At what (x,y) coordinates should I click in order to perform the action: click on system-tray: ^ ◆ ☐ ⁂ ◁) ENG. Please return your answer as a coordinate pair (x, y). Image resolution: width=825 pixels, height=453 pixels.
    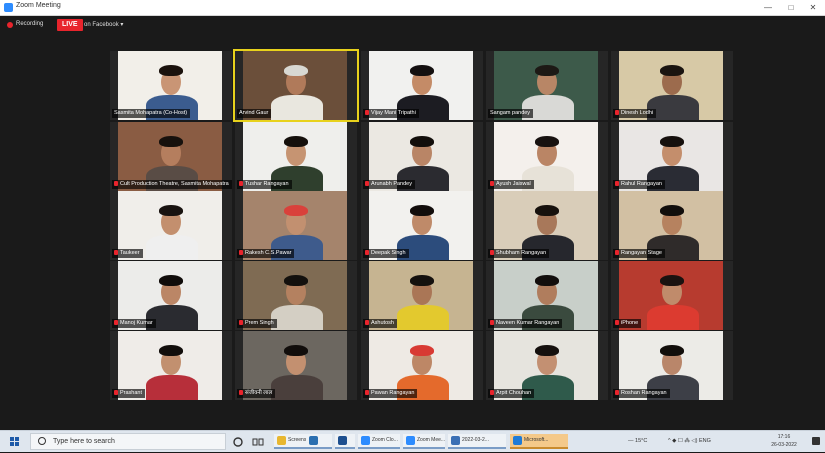
    Looking at the image, I should click on (689, 441).